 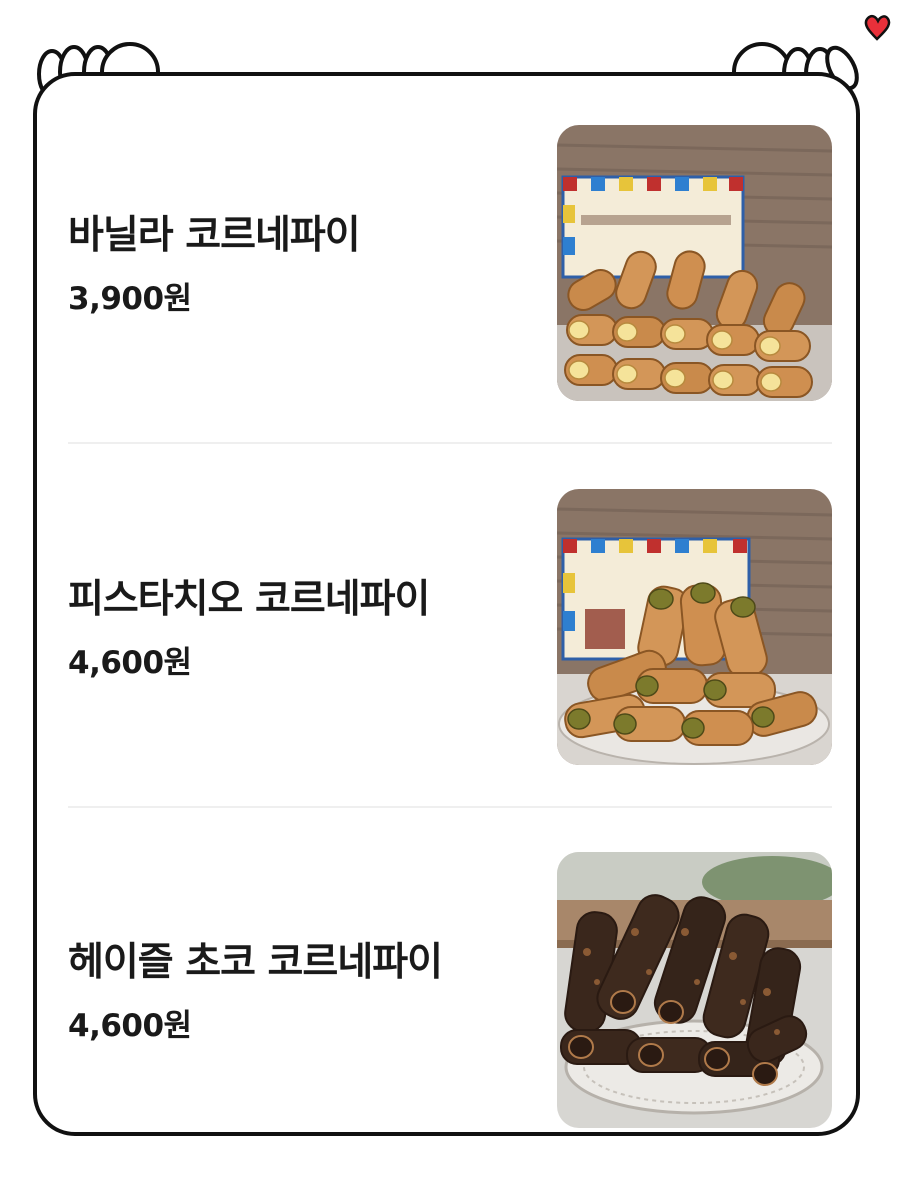 I want to click on item-price: 3,900원, so click(x=130, y=299).